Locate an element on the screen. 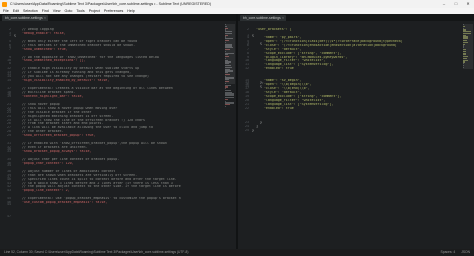 Image resolution: width=474 pixels, height=256 pixels. line-number: 25 is located at coordinates (247, 130).